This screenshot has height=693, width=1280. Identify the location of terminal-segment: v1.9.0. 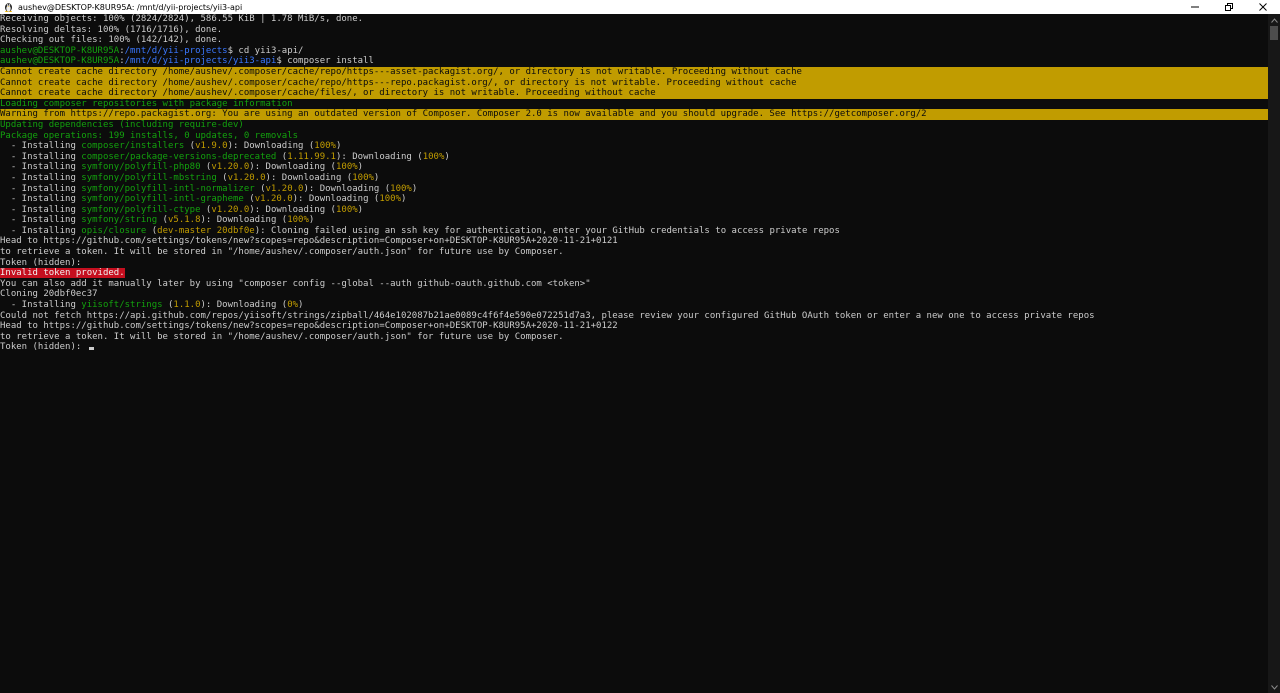
(211, 146).